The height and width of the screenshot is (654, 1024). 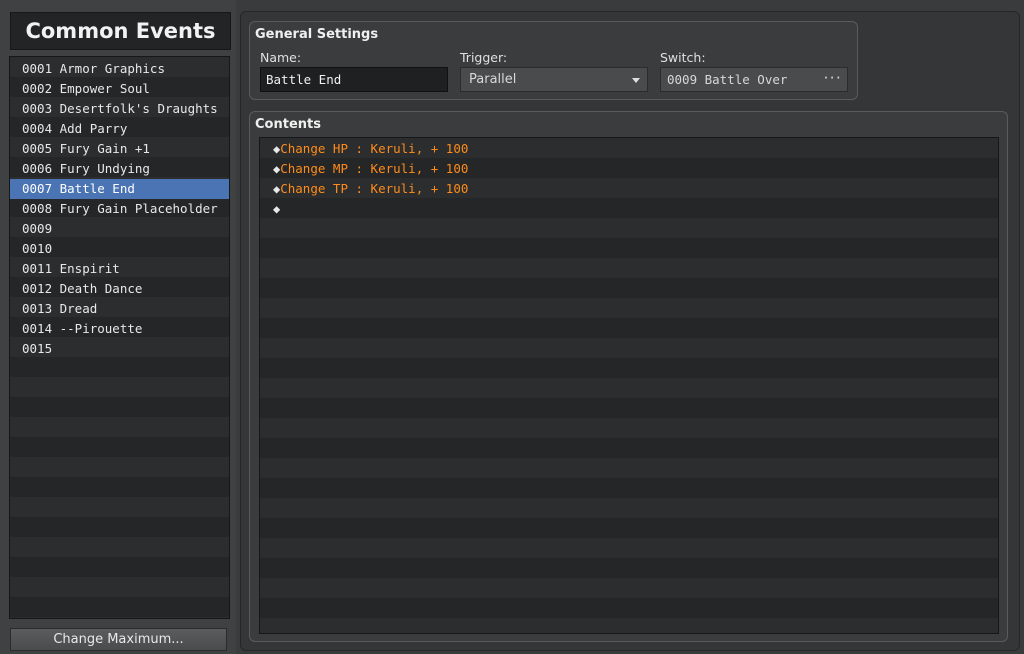 I want to click on list-item: 0015, so click(x=119, y=349).